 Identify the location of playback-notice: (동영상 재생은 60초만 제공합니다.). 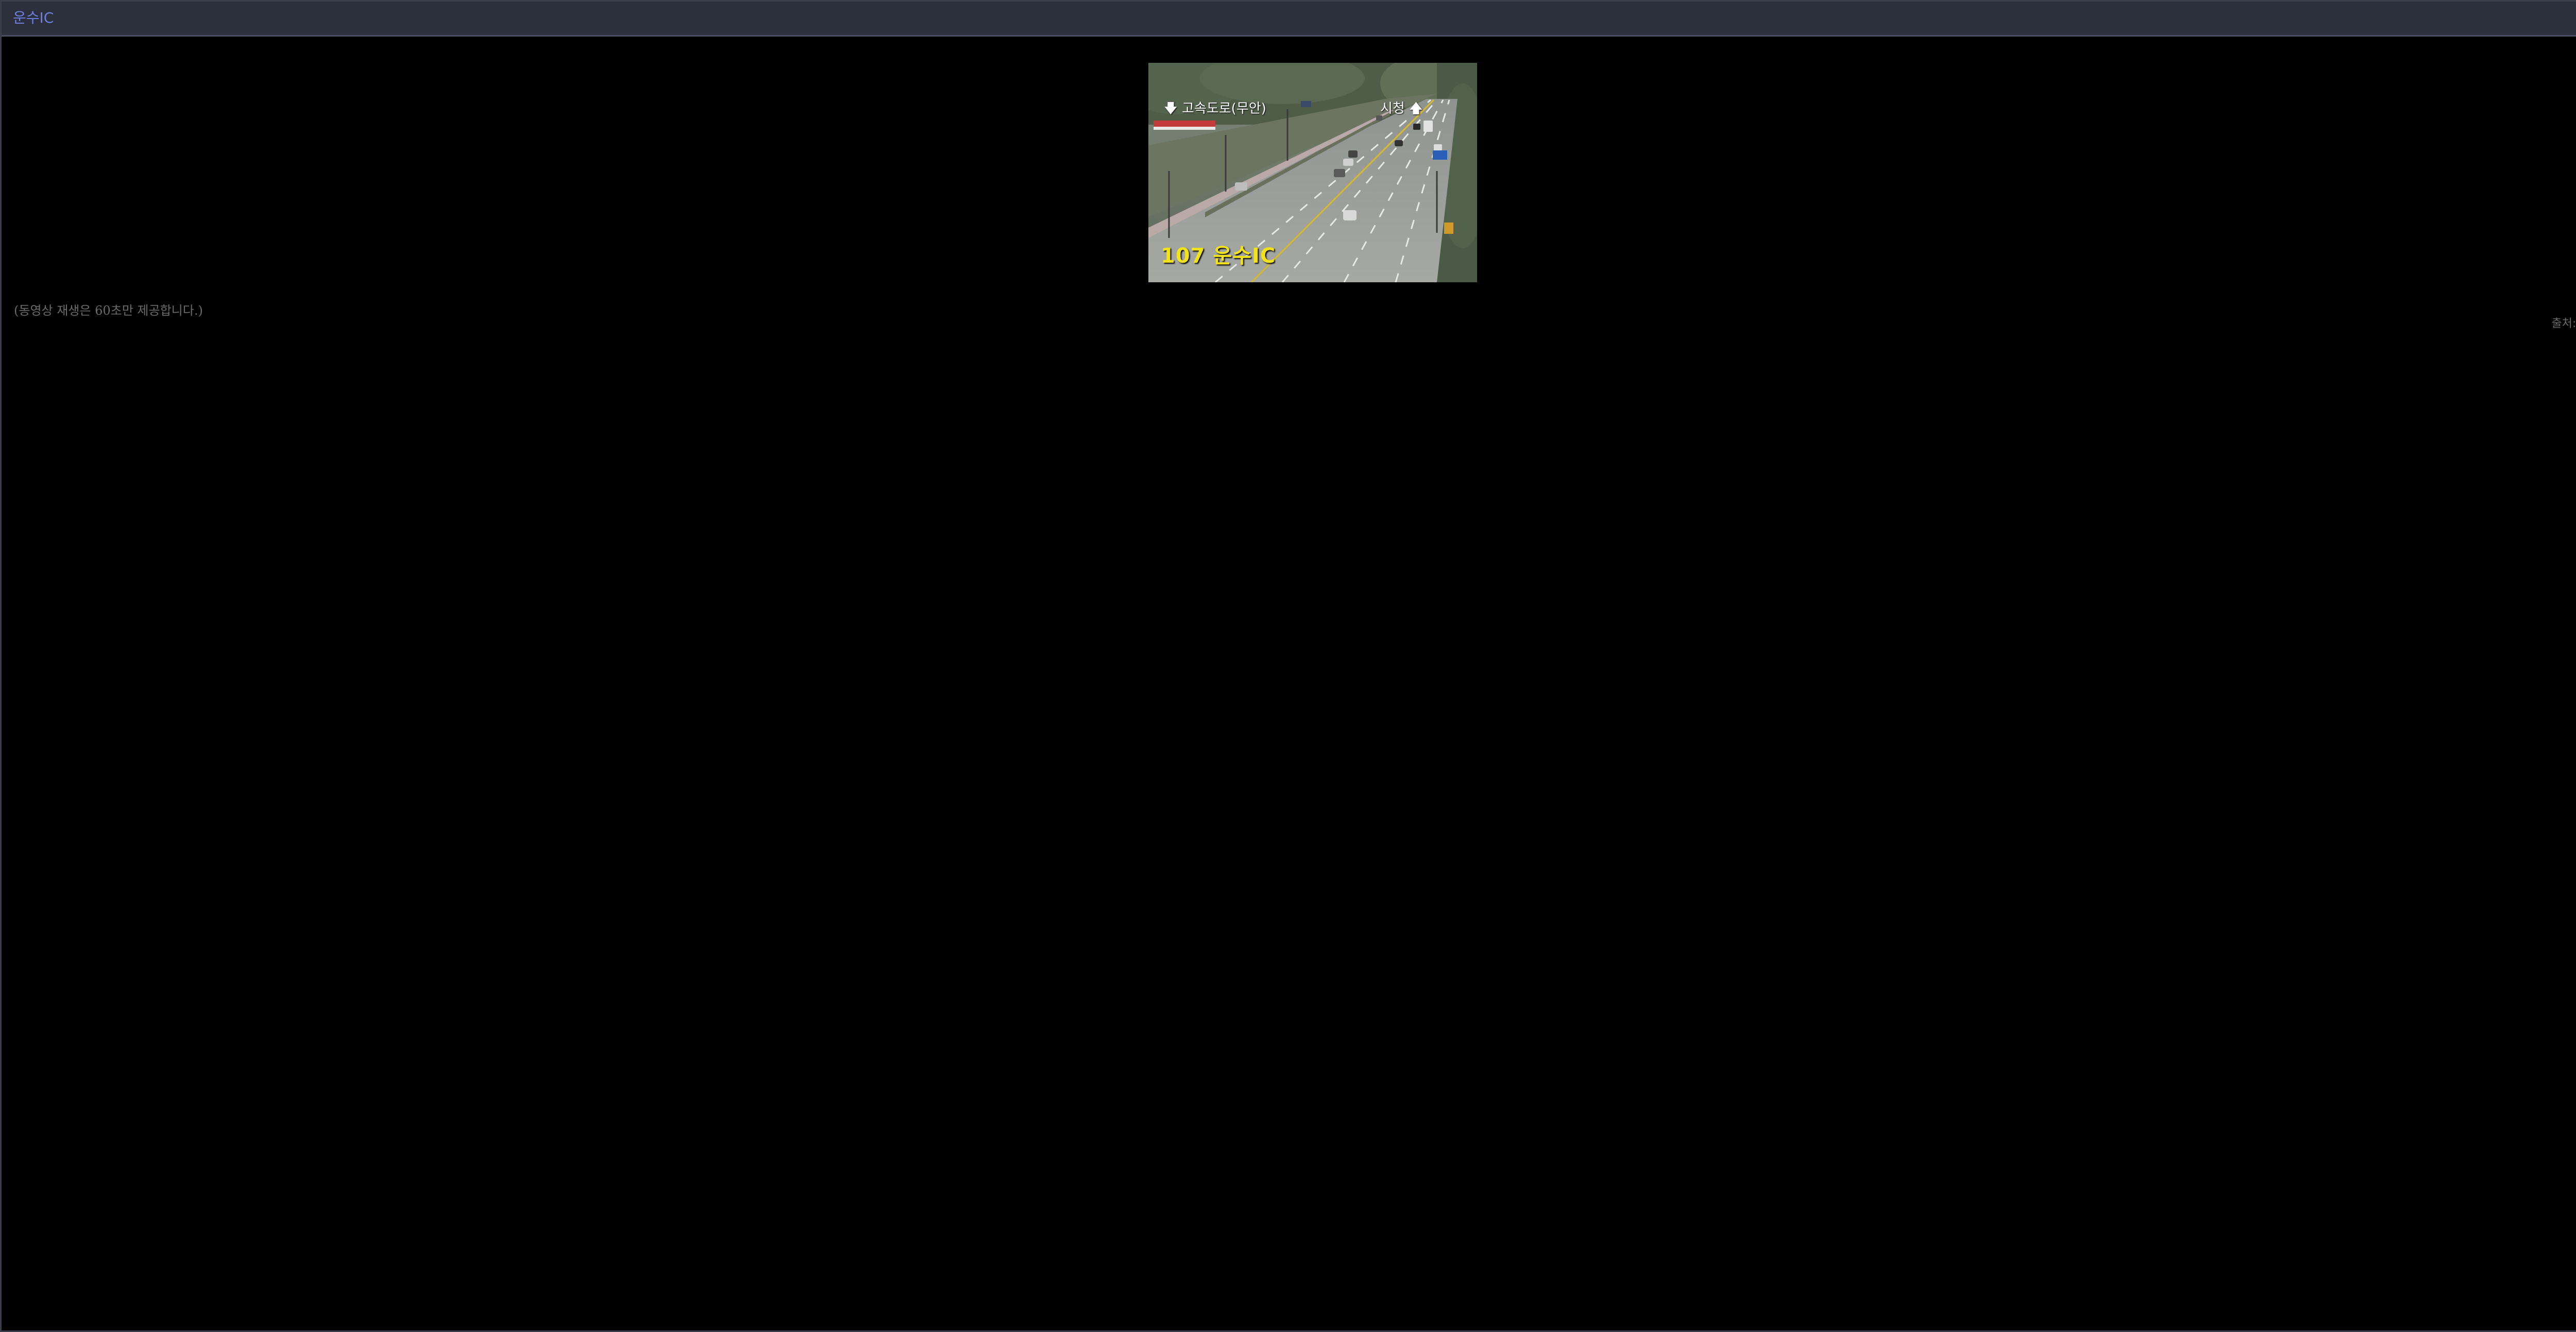
(108, 310).